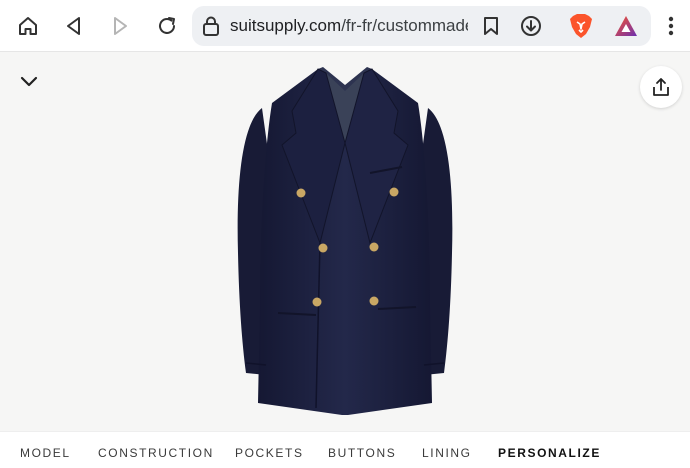 The width and height of the screenshot is (690, 468). I want to click on tab-pockets: POCKETS, so click(269, 453).